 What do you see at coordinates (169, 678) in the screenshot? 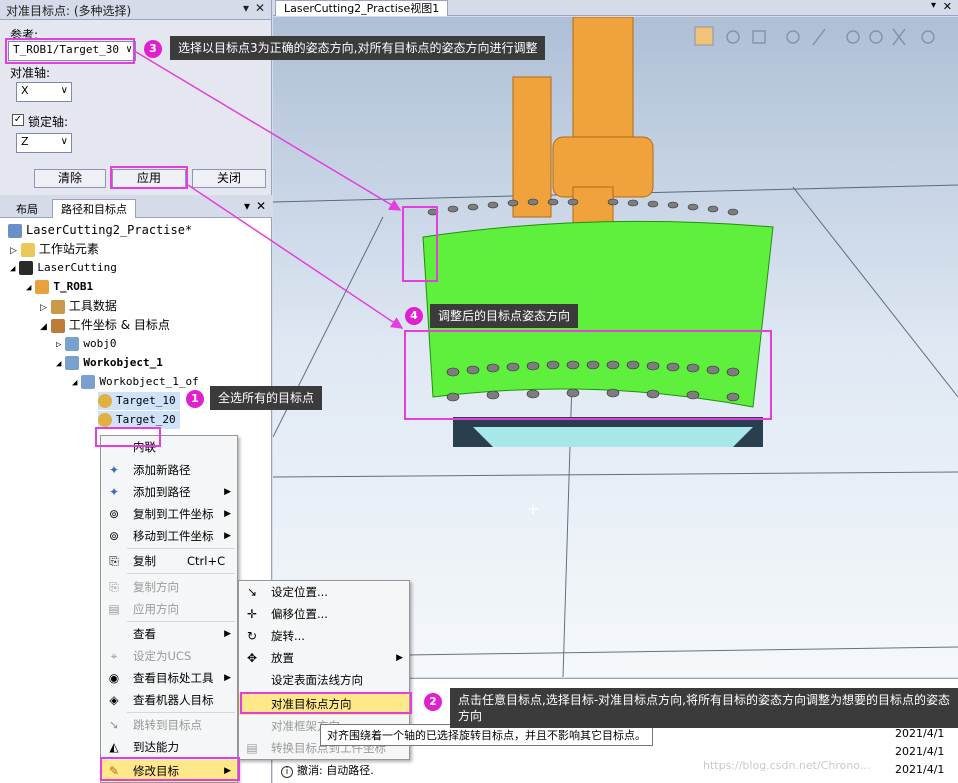
I see `menu-view-tool-at-target: ◉ 查看目标处工具 ▶` at bounding box center [169, 678].